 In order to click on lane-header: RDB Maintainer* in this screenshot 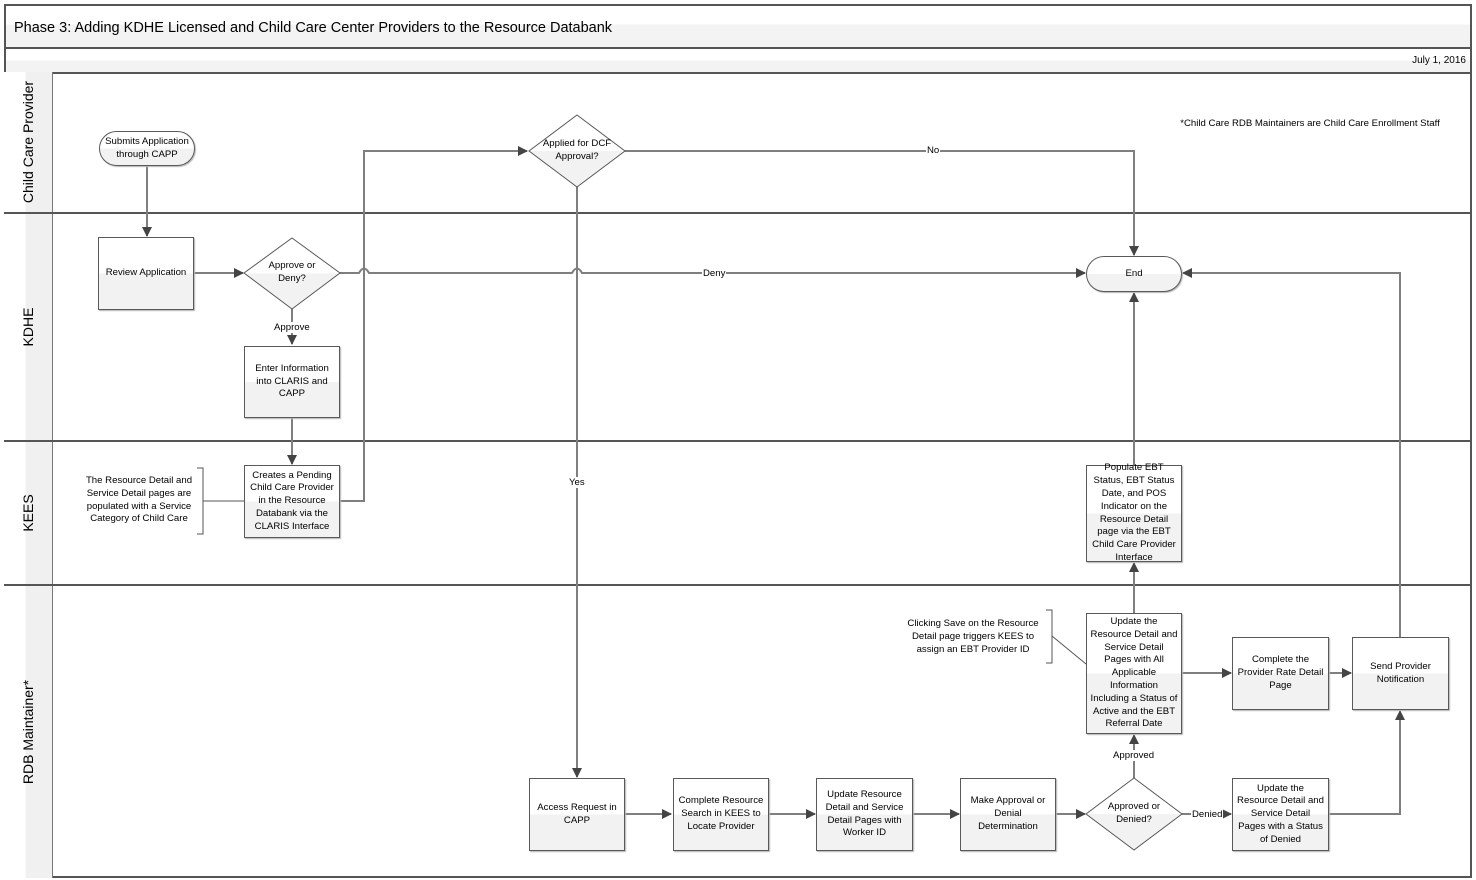, I will do `click(28, 732)`.